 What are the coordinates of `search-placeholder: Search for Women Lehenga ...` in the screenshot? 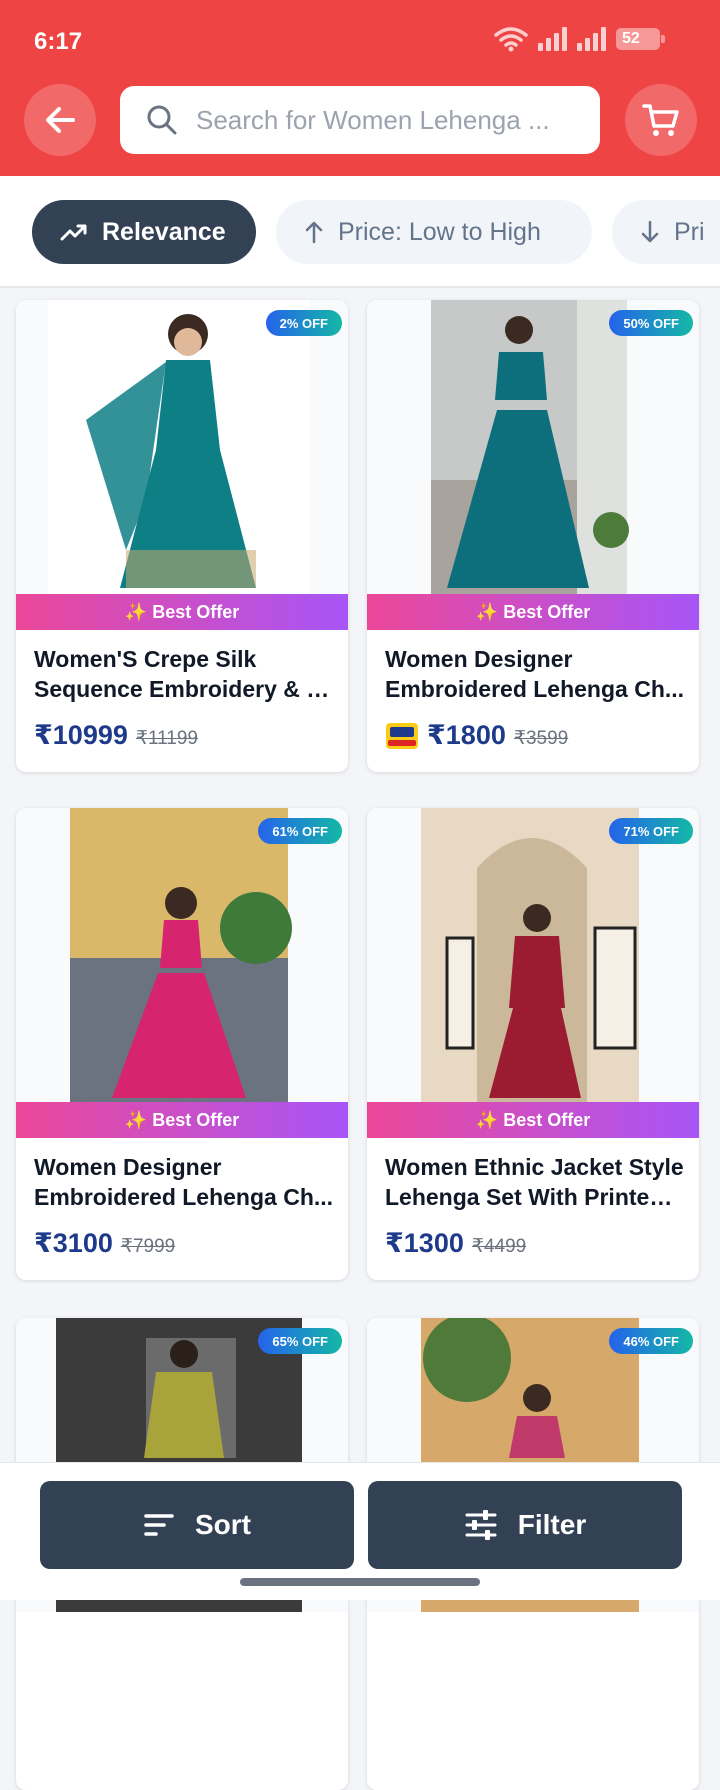 It's located at (373, 119).